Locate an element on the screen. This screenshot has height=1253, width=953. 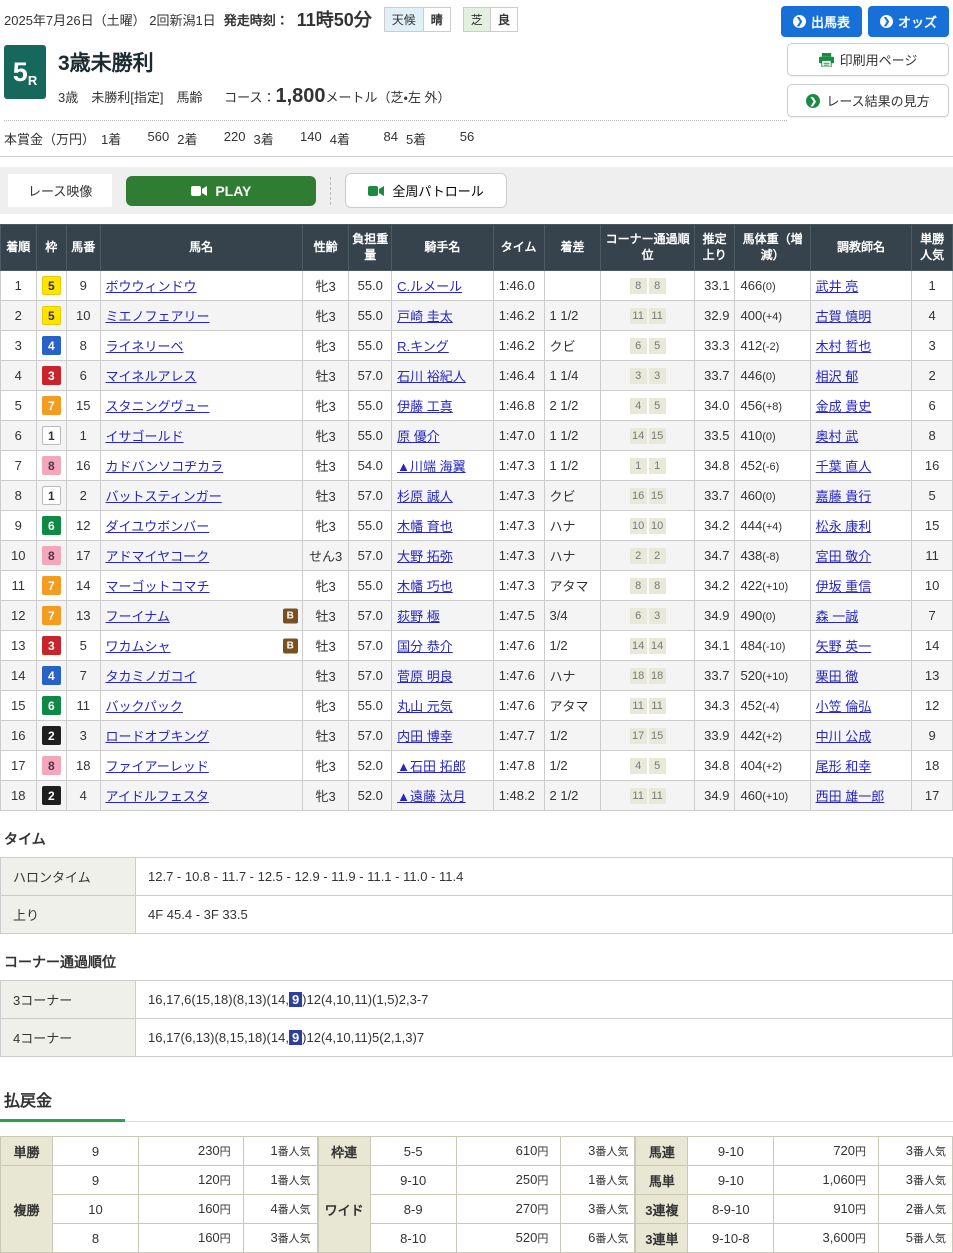
jockey-link: 大野 拓弥 is located at coordinates (425, 556).